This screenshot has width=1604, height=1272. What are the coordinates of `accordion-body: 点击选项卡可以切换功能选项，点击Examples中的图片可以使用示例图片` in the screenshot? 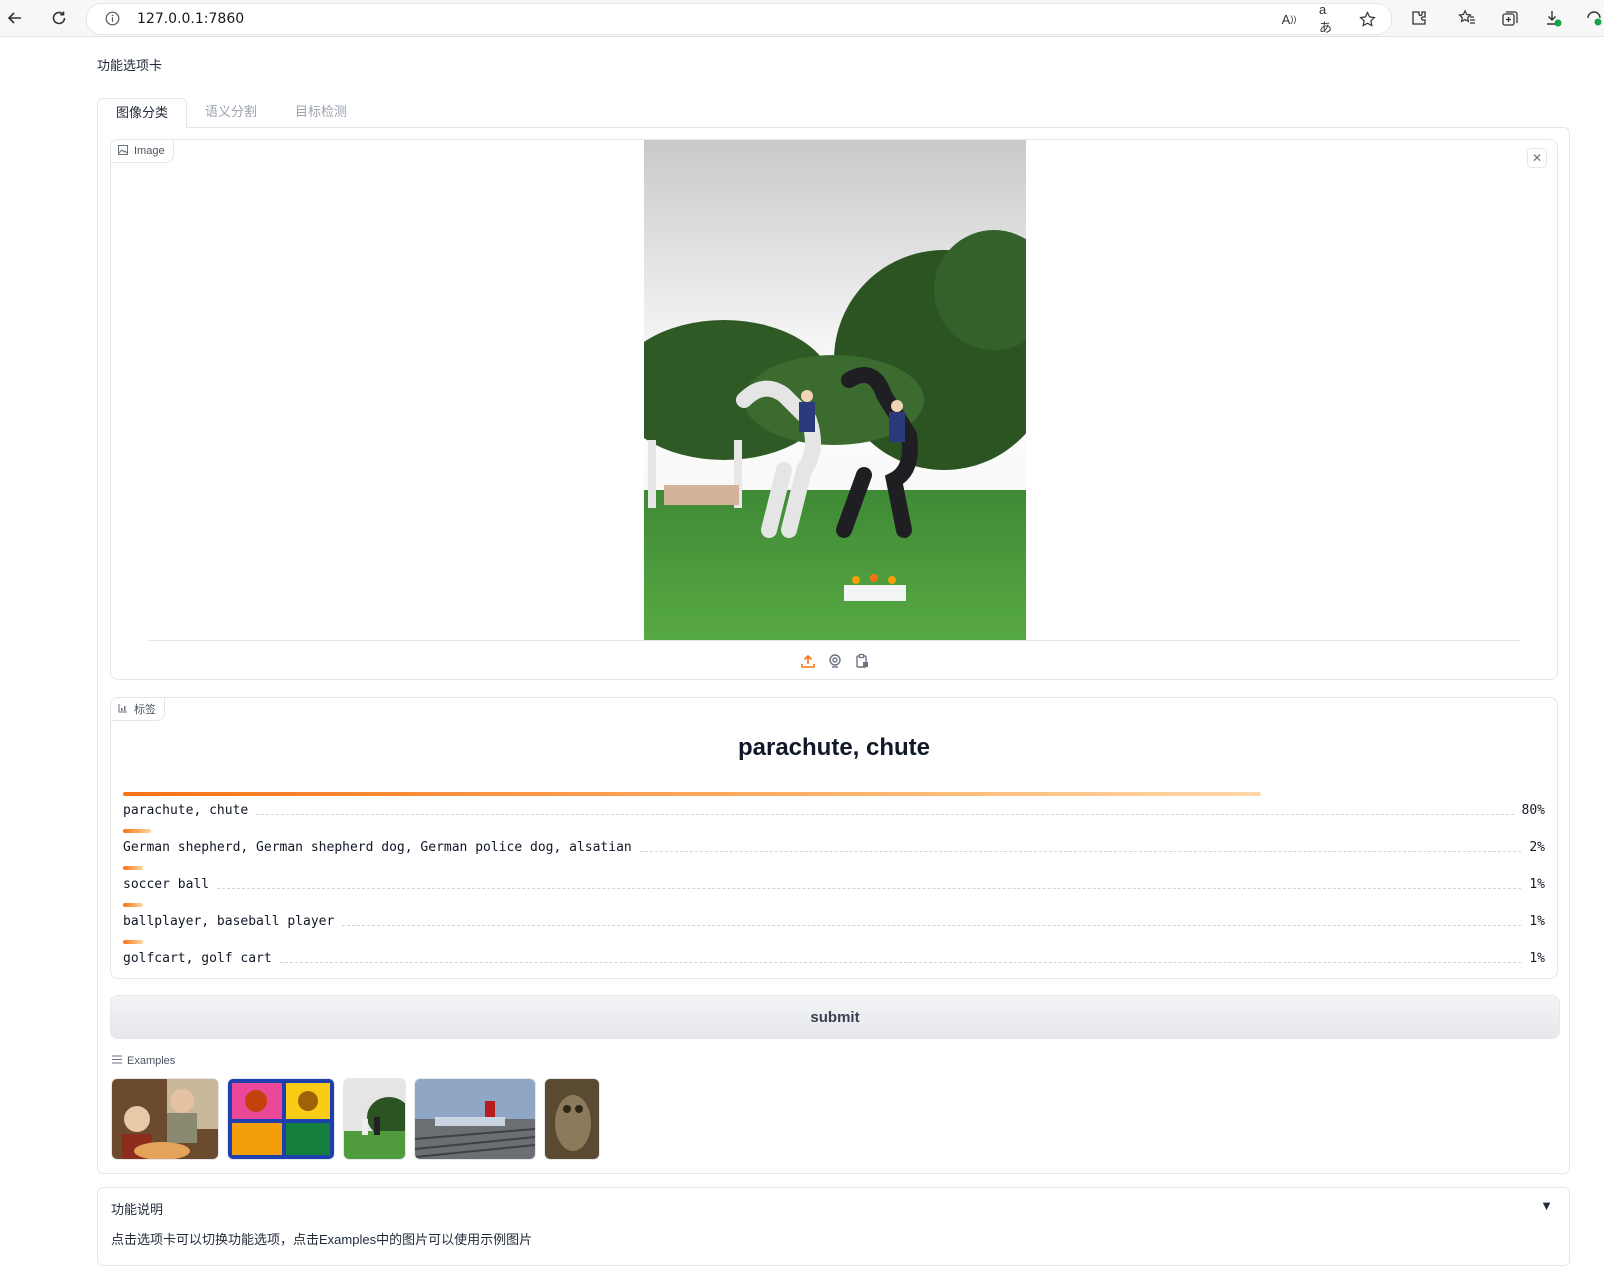 It's located at (322, 1239).